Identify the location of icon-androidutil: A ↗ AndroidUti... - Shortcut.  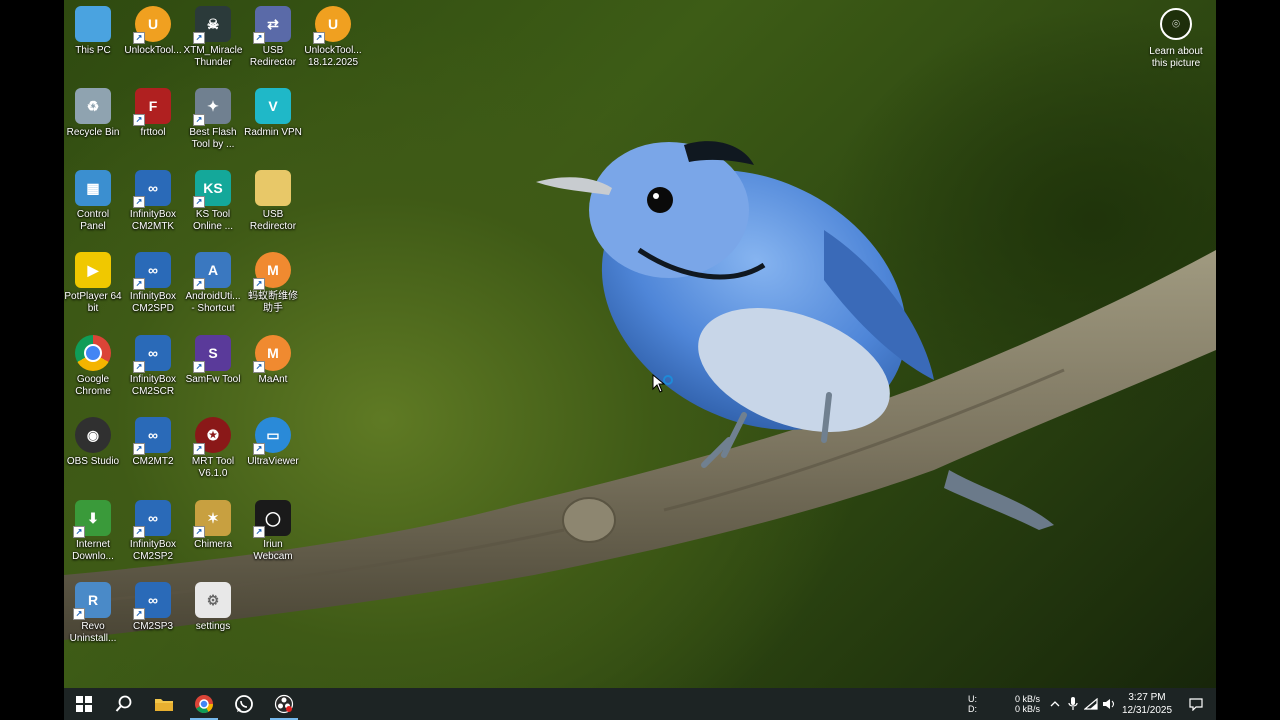
(213, 283).